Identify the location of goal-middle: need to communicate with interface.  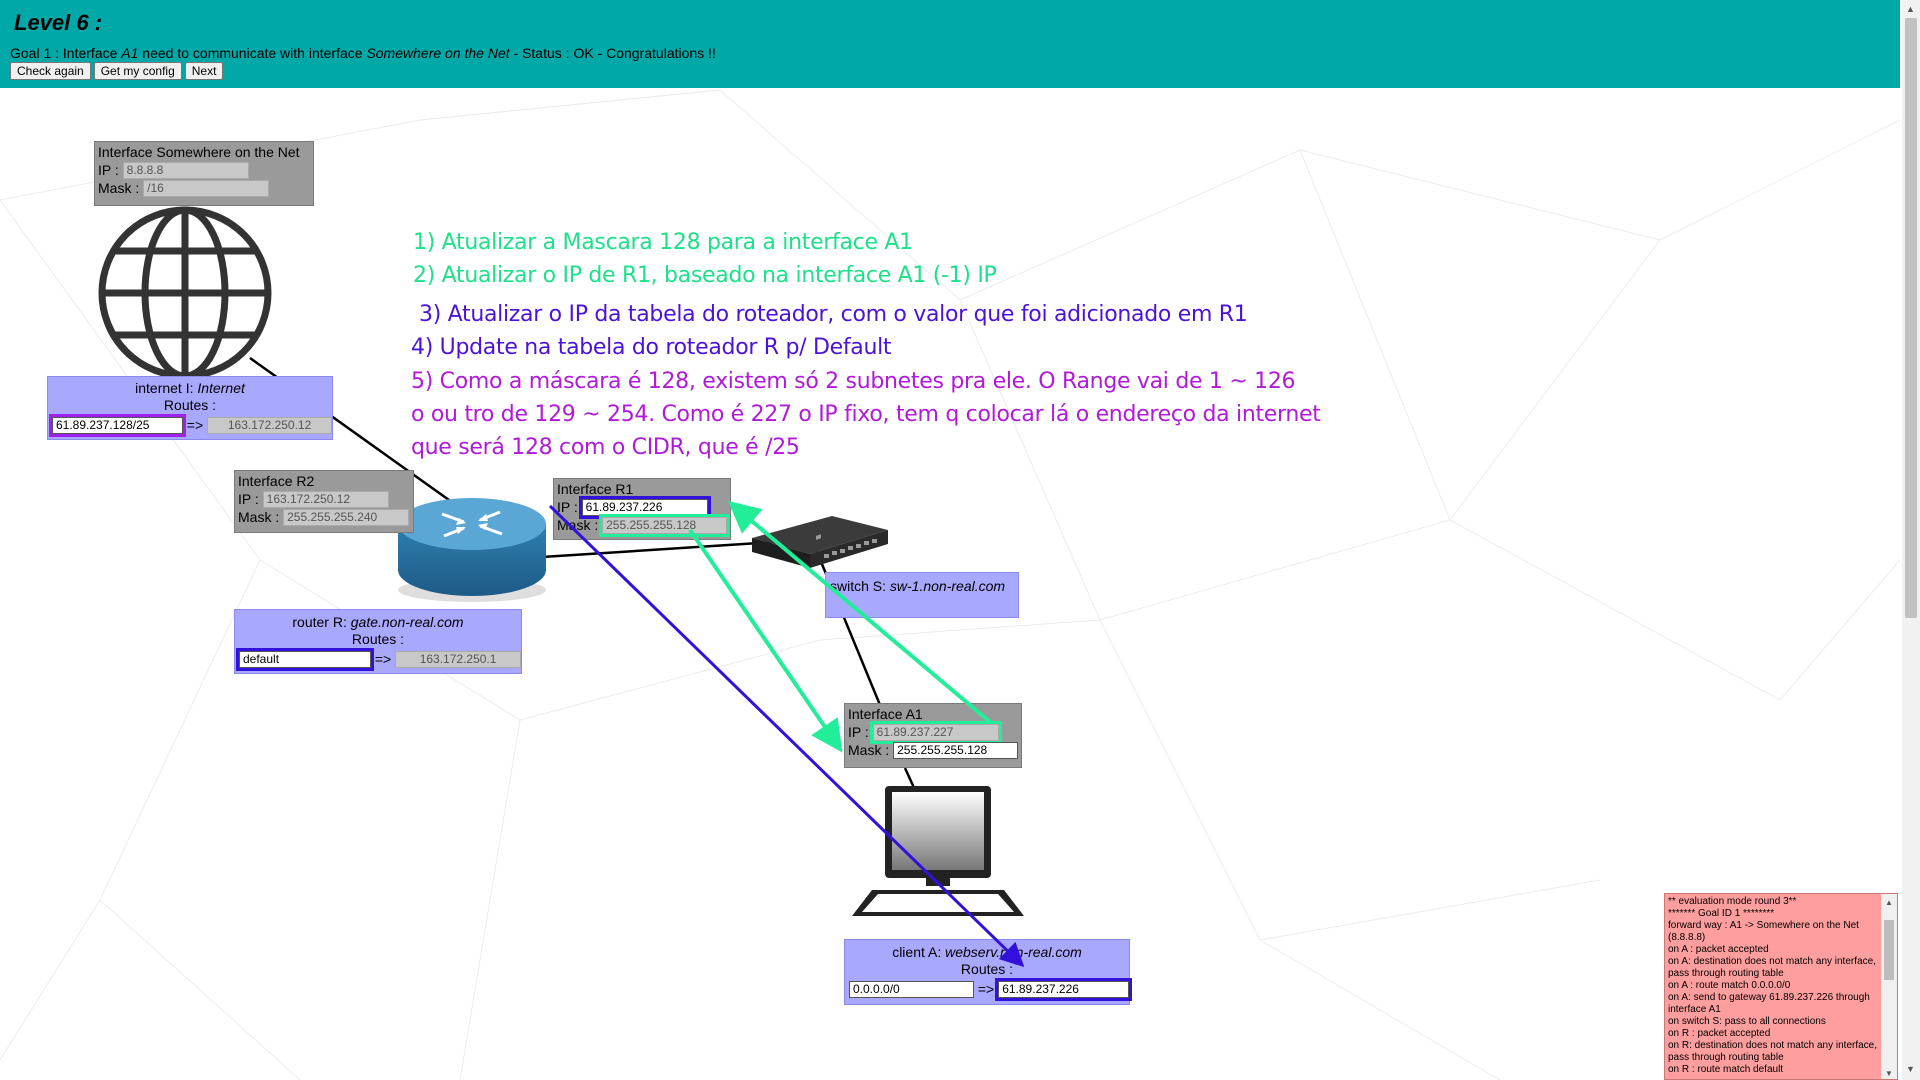
(252, 53).